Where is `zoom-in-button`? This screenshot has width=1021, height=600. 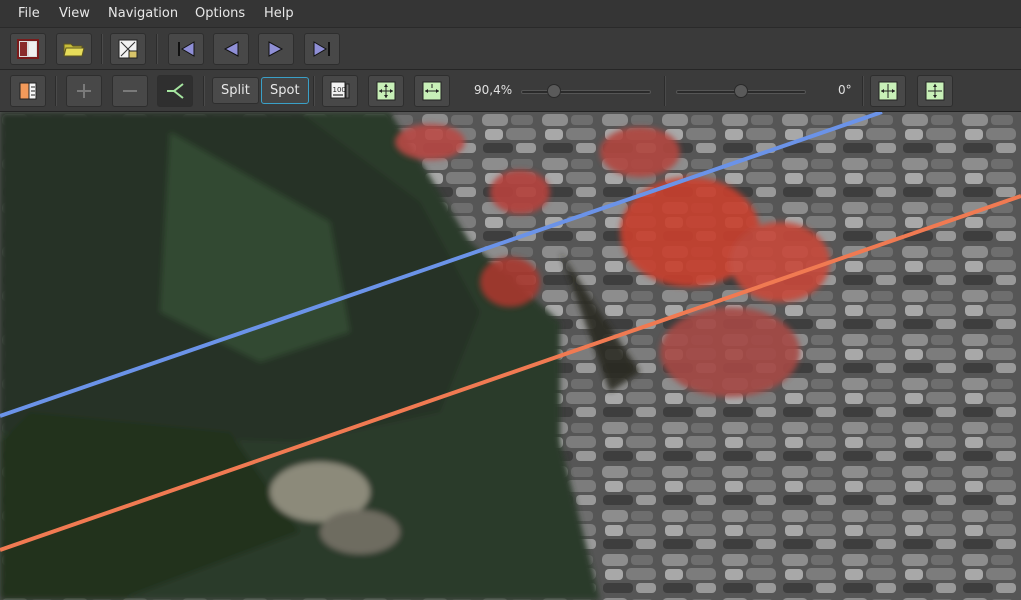 zoom-in-button is located at coordinates (84, 91).